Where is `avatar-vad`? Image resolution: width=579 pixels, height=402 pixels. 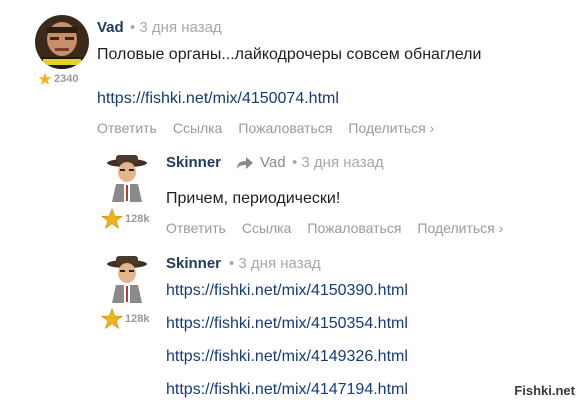 avatar-vad is located at coordinates (62, 42).